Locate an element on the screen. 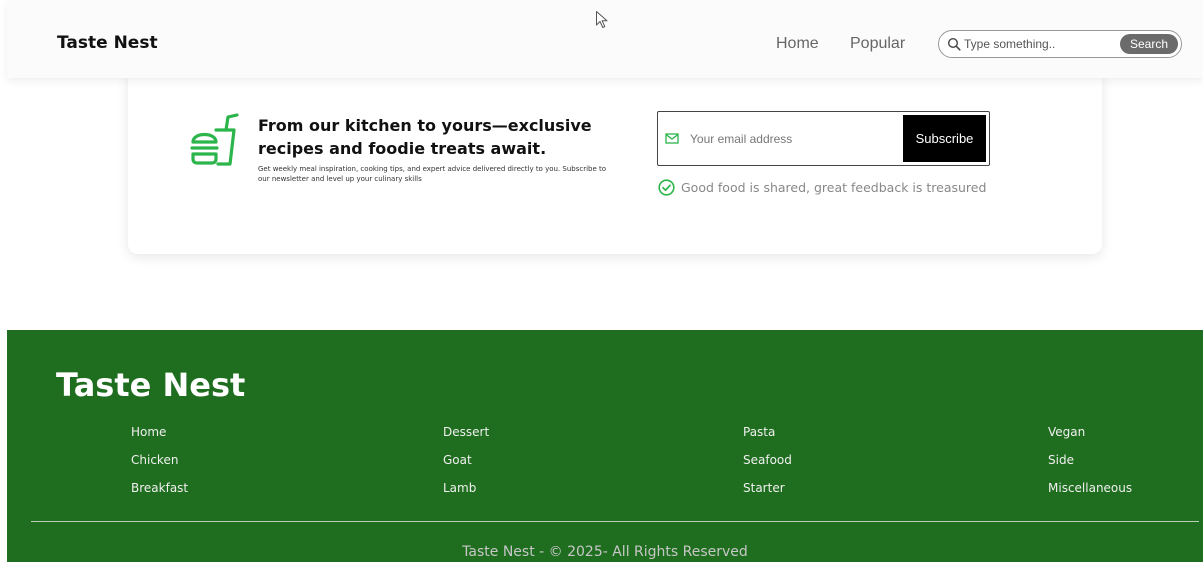  footer-link-miscellaneous: Miscellaneous is located at coordinates (1090, 488).